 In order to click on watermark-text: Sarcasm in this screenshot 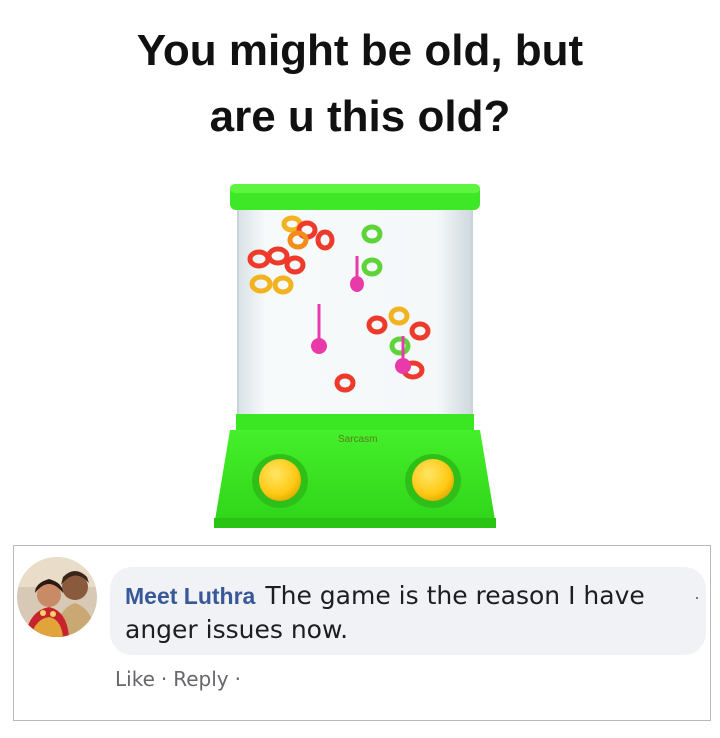, I will do `click(358, 439)`.